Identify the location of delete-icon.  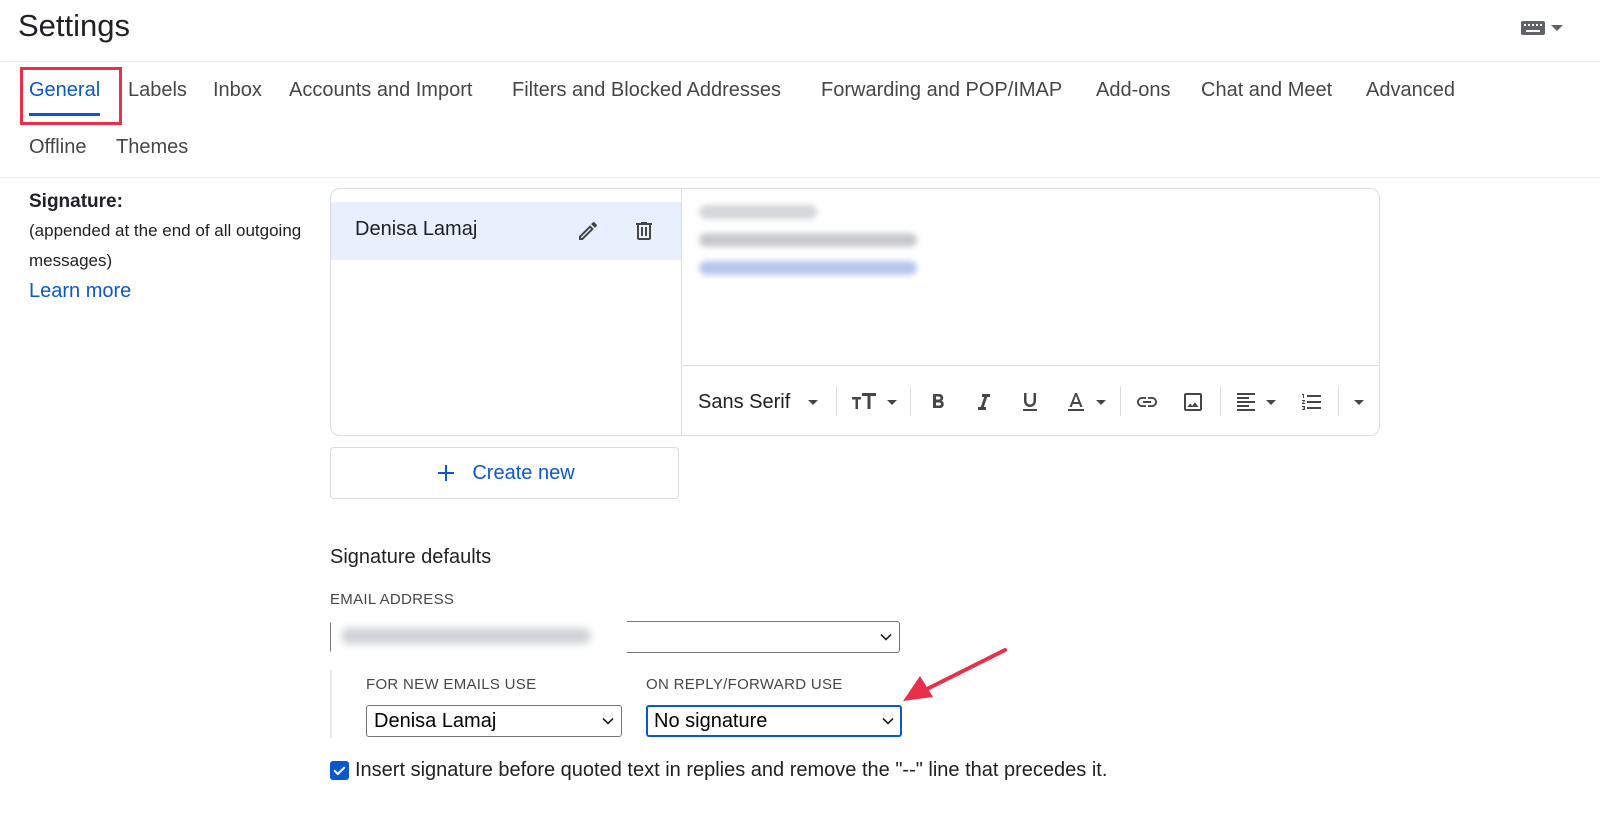
(644, 231).